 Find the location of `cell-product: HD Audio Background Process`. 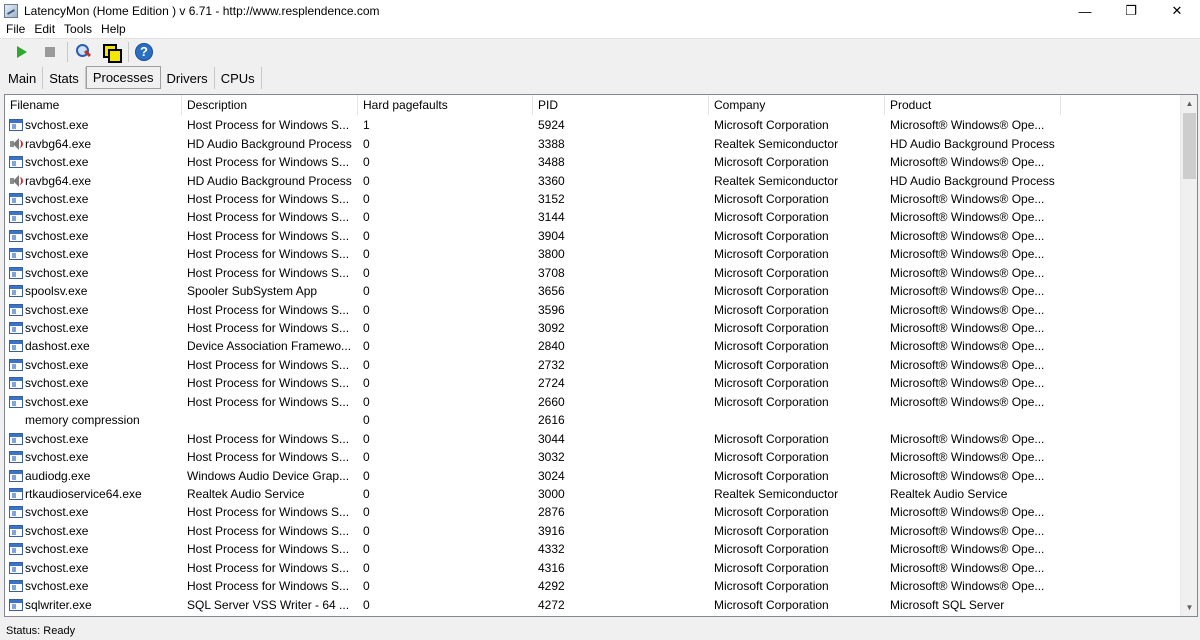

cell-product: HD Audio Background Process is located at coordinates (972, 180).